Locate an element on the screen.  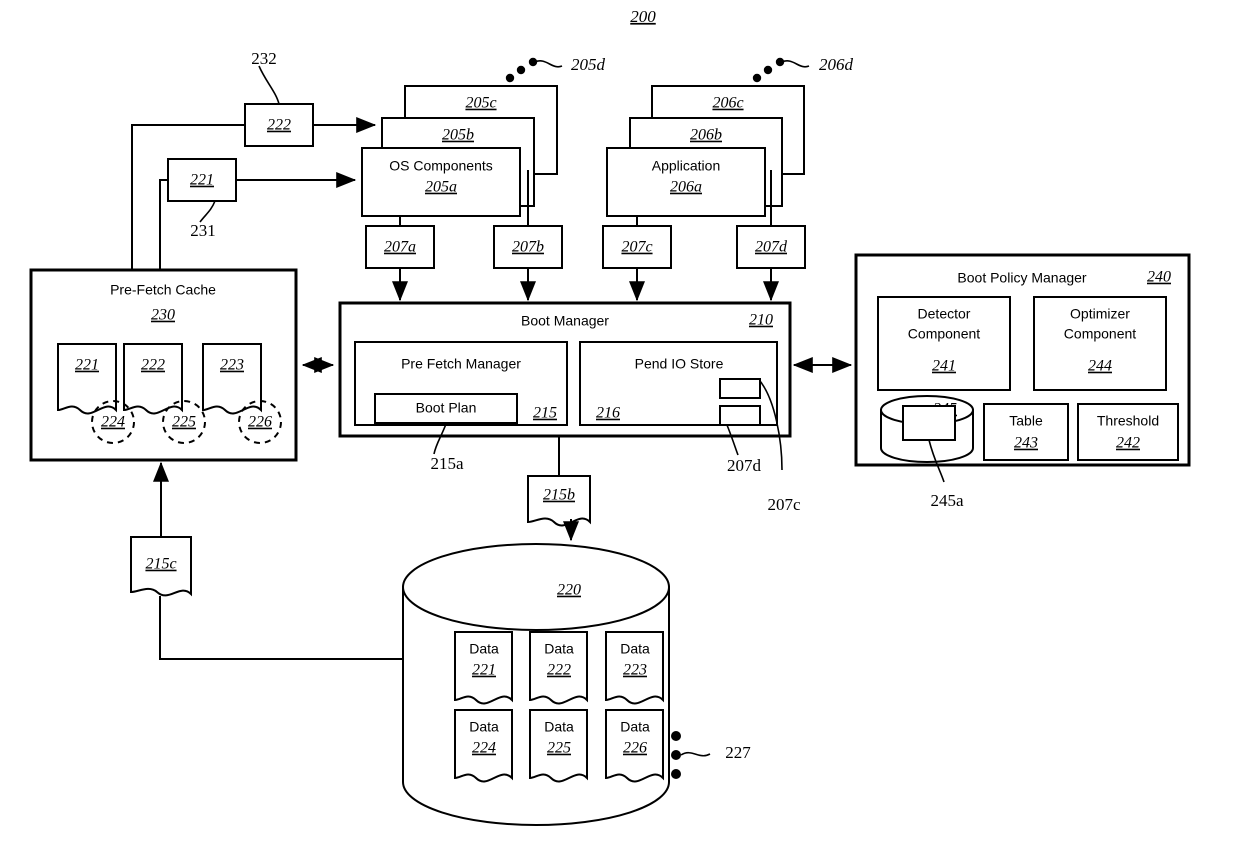
storage-data-224-label: Data is located at coordinates (484, 727).